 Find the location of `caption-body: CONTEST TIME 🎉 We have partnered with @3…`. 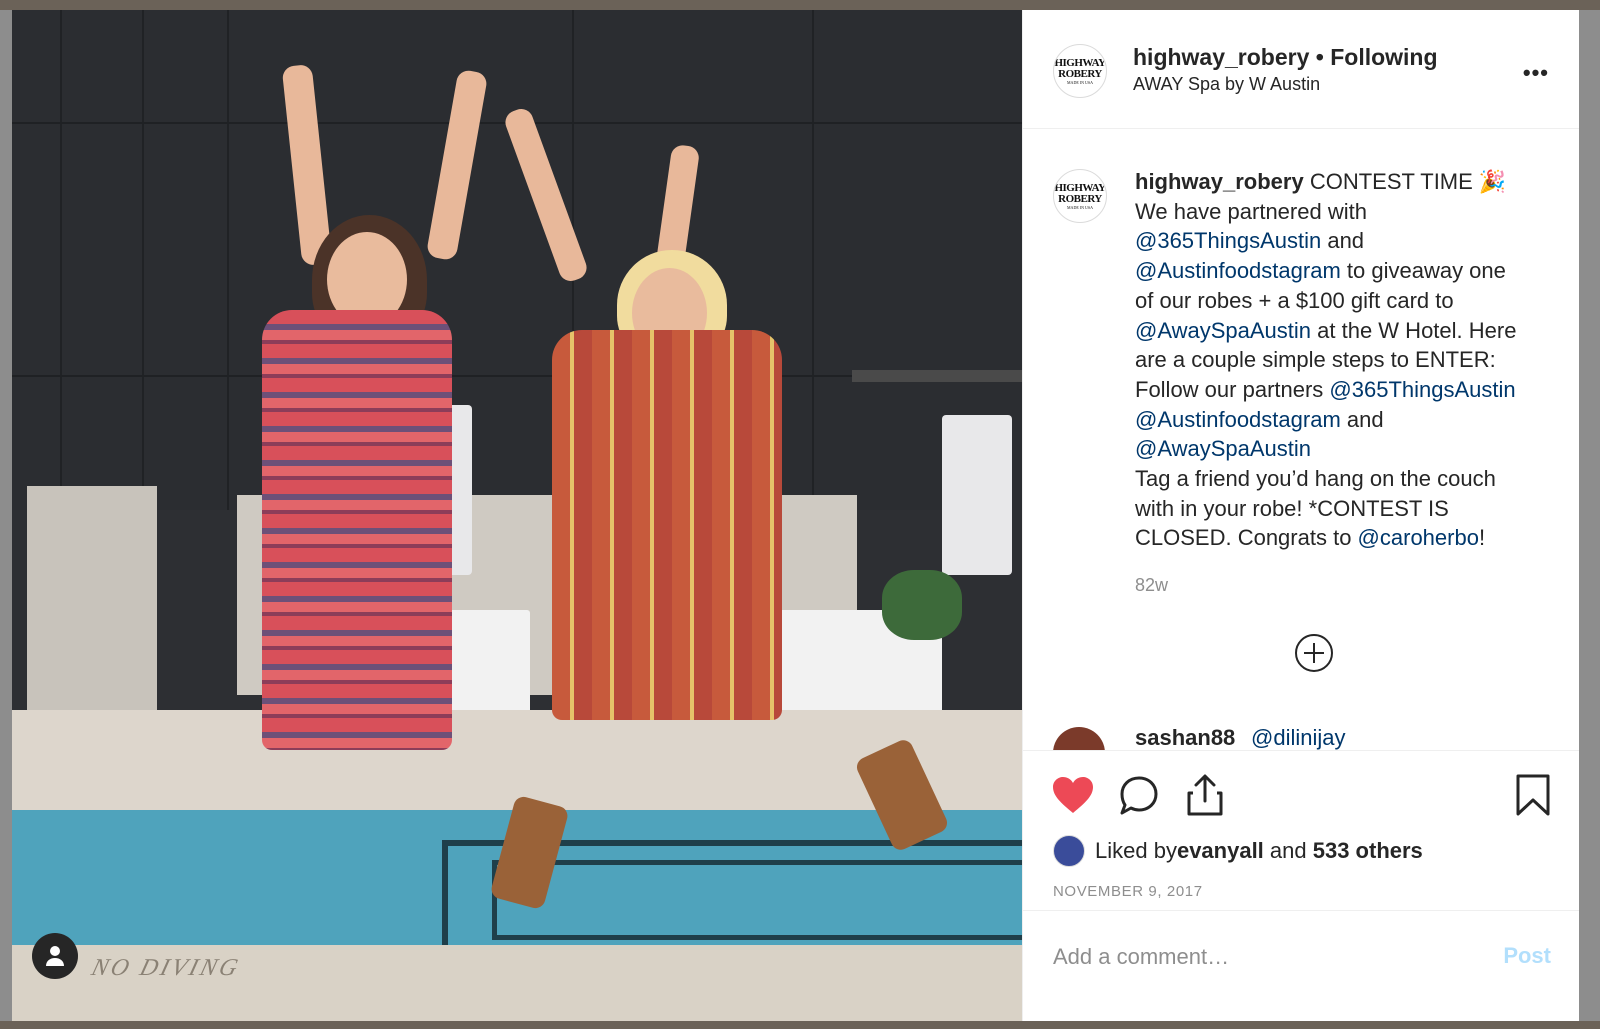

caption-body: CONTEST TIME 🎉 We have partnered with @3… is located at coordinates (1325, 359).